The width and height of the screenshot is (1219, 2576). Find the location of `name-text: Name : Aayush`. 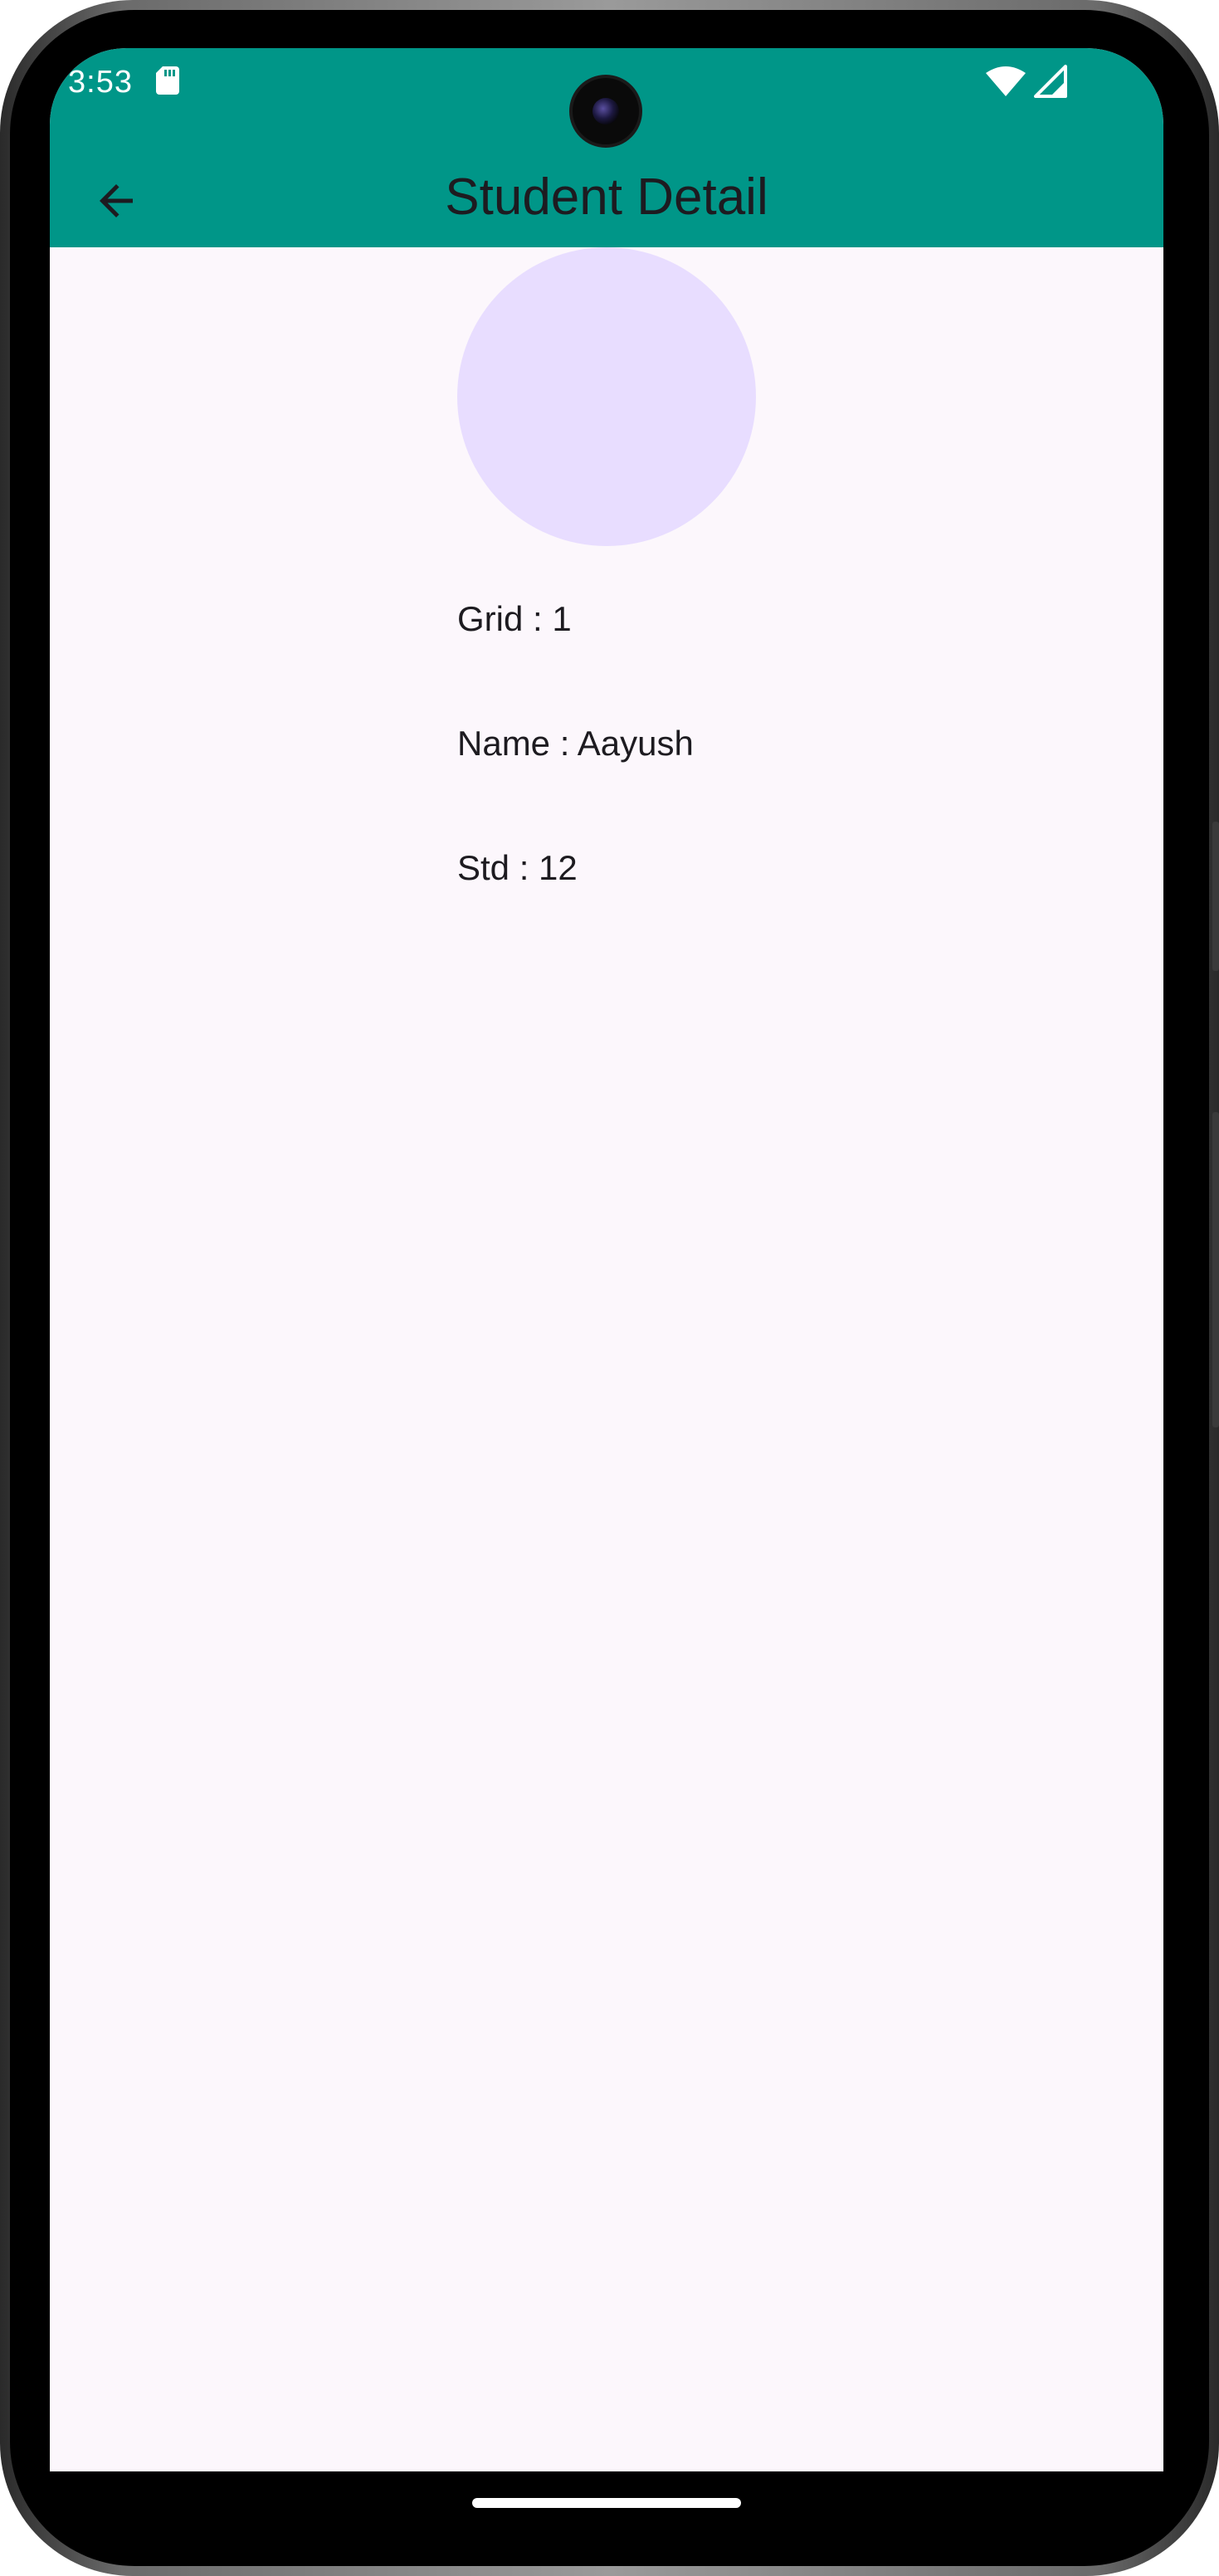

name-text: Name : Aayush is located at coordinates (576, 743).